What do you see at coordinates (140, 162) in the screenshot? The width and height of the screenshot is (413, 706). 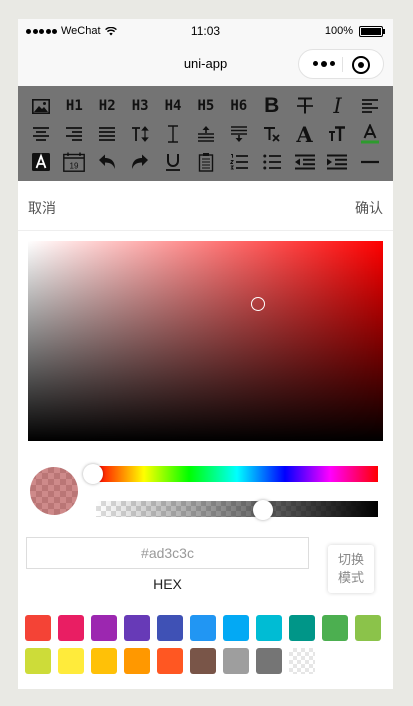 I see `redo-icon` at bounding box center [140, 162].